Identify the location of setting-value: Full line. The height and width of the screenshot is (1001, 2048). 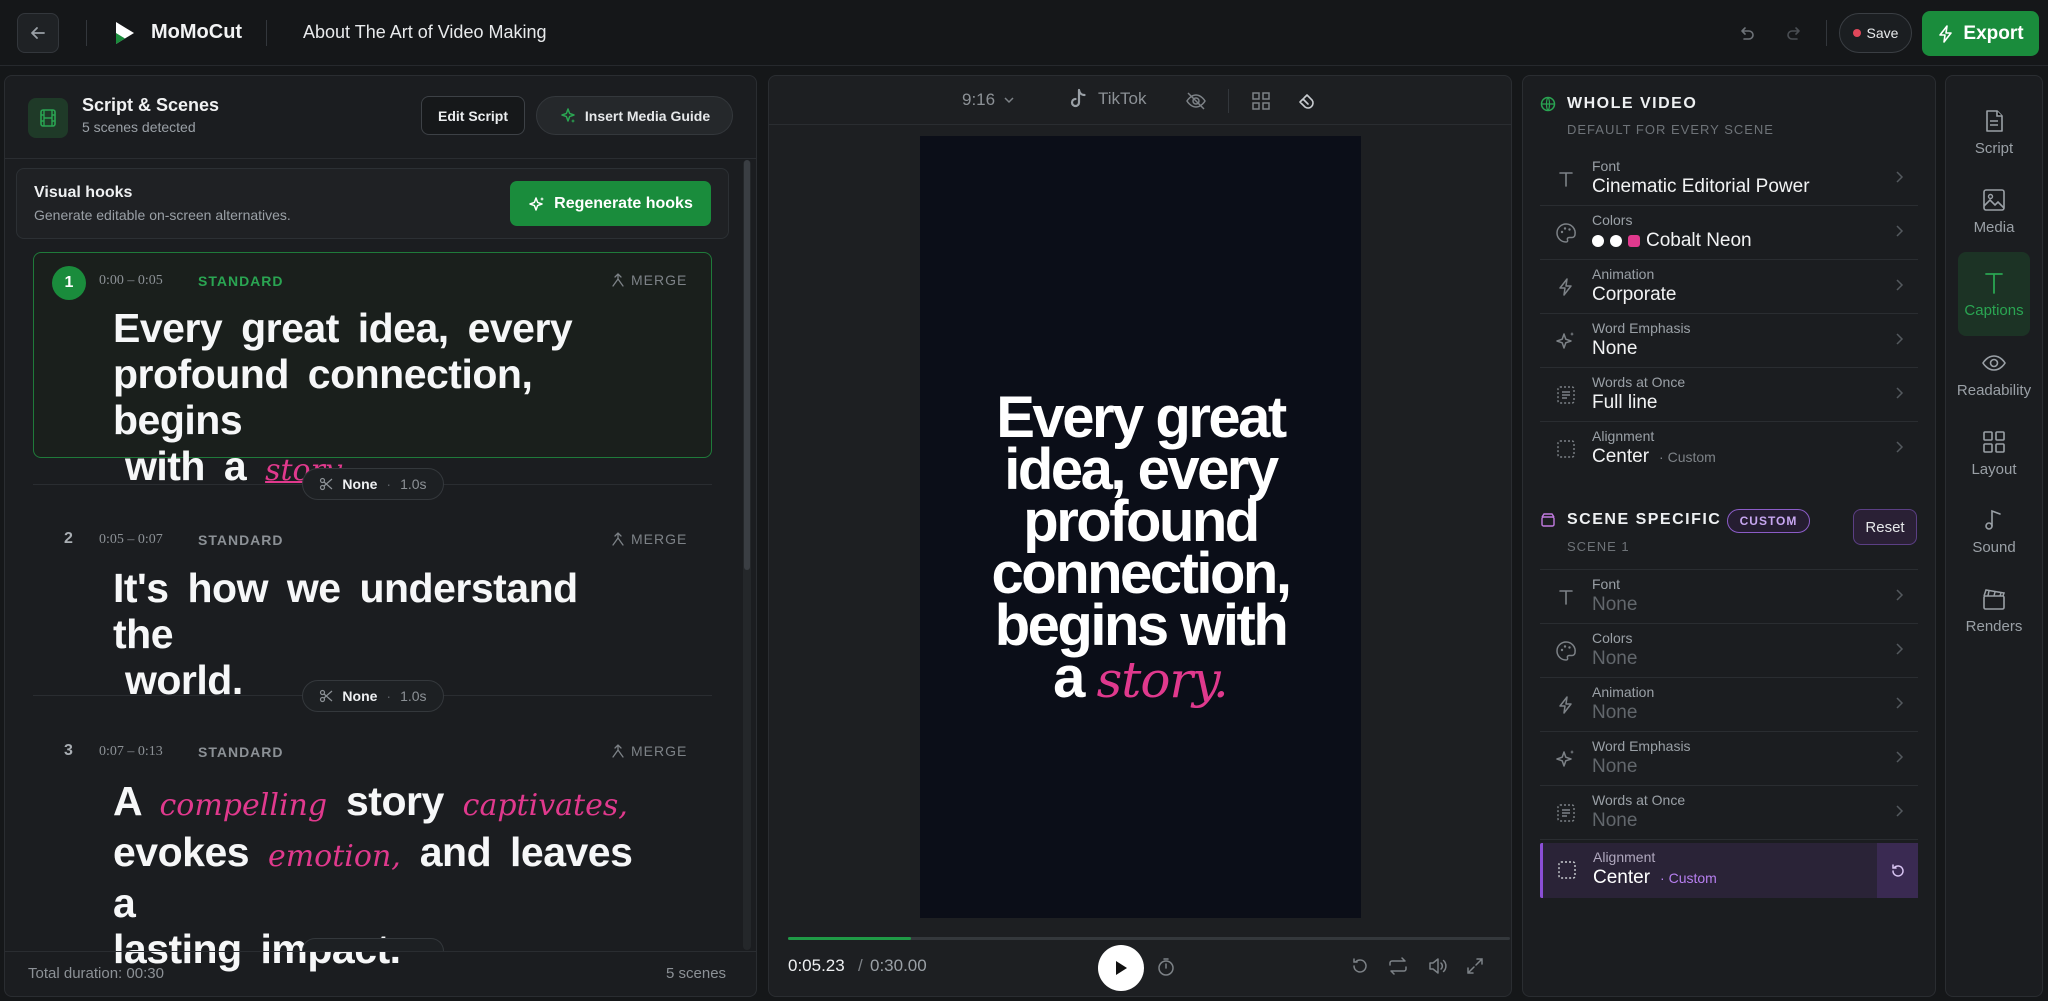
(1624, 403).